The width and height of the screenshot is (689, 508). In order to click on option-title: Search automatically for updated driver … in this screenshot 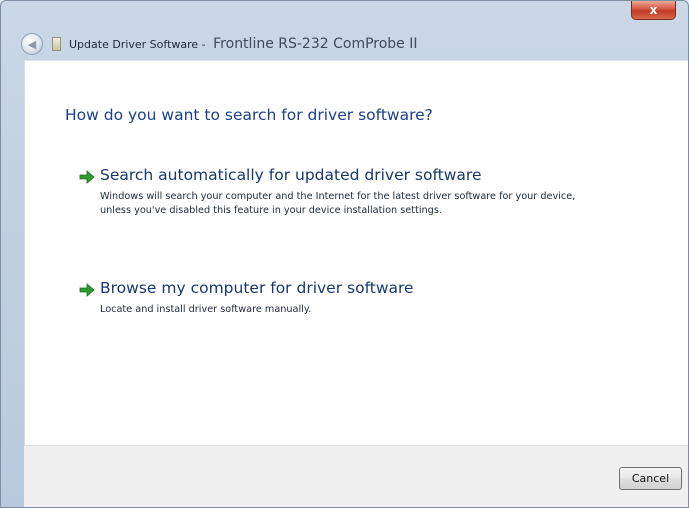, I will do `click(290, 175)`.